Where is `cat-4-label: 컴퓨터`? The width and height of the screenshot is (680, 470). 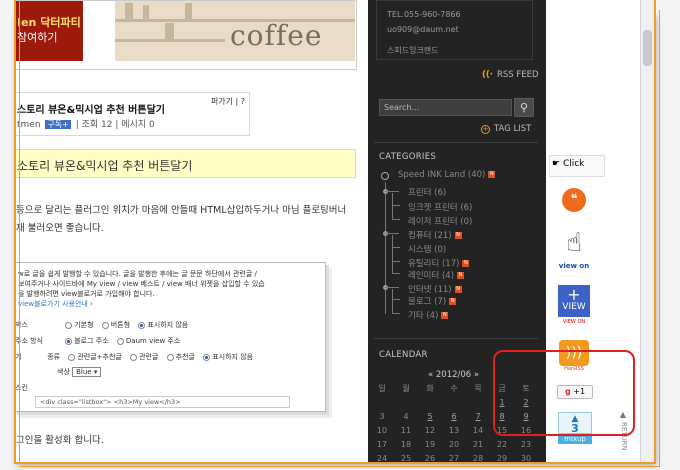
cat-4-label: 컴퓨터 is located at coordinates (420, 236).